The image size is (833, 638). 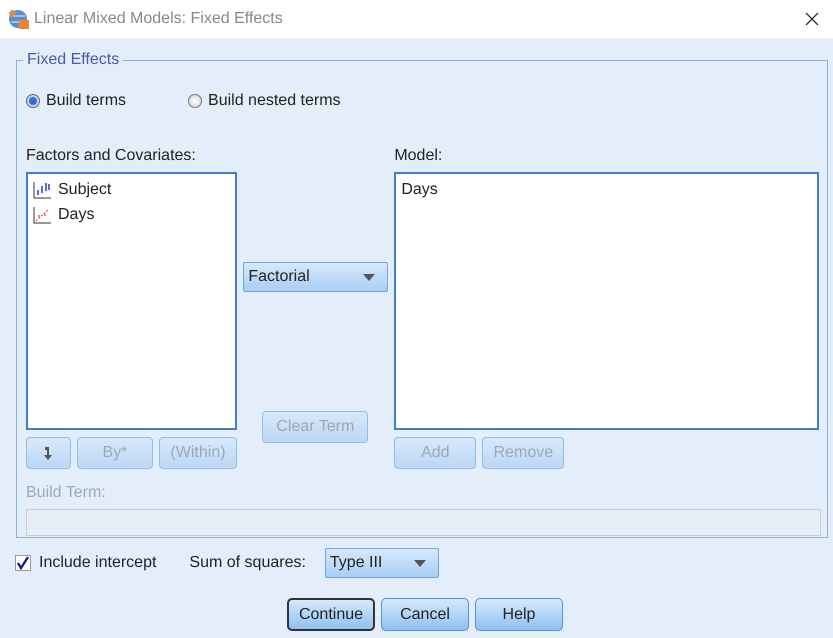 What do you see at coordinates (315, 277) in the screenshot?
I see `term-type-dropdown: Factorial` at bounding box center [315, 277].